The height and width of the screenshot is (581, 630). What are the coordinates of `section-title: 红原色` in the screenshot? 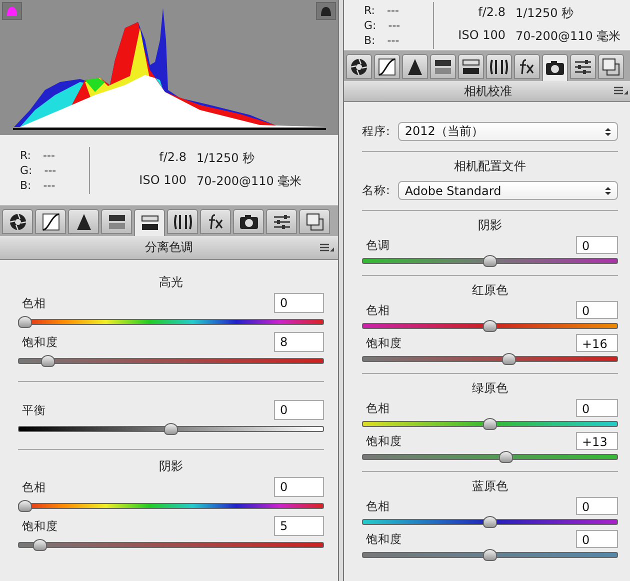 It's located at (490, 290).